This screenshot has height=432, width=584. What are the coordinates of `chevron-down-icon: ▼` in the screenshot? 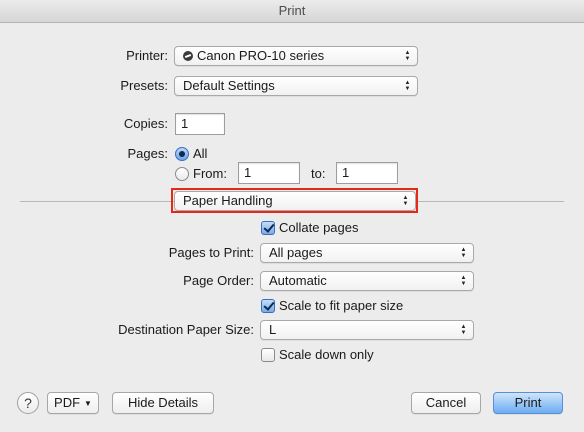 It's located at (88, 403).